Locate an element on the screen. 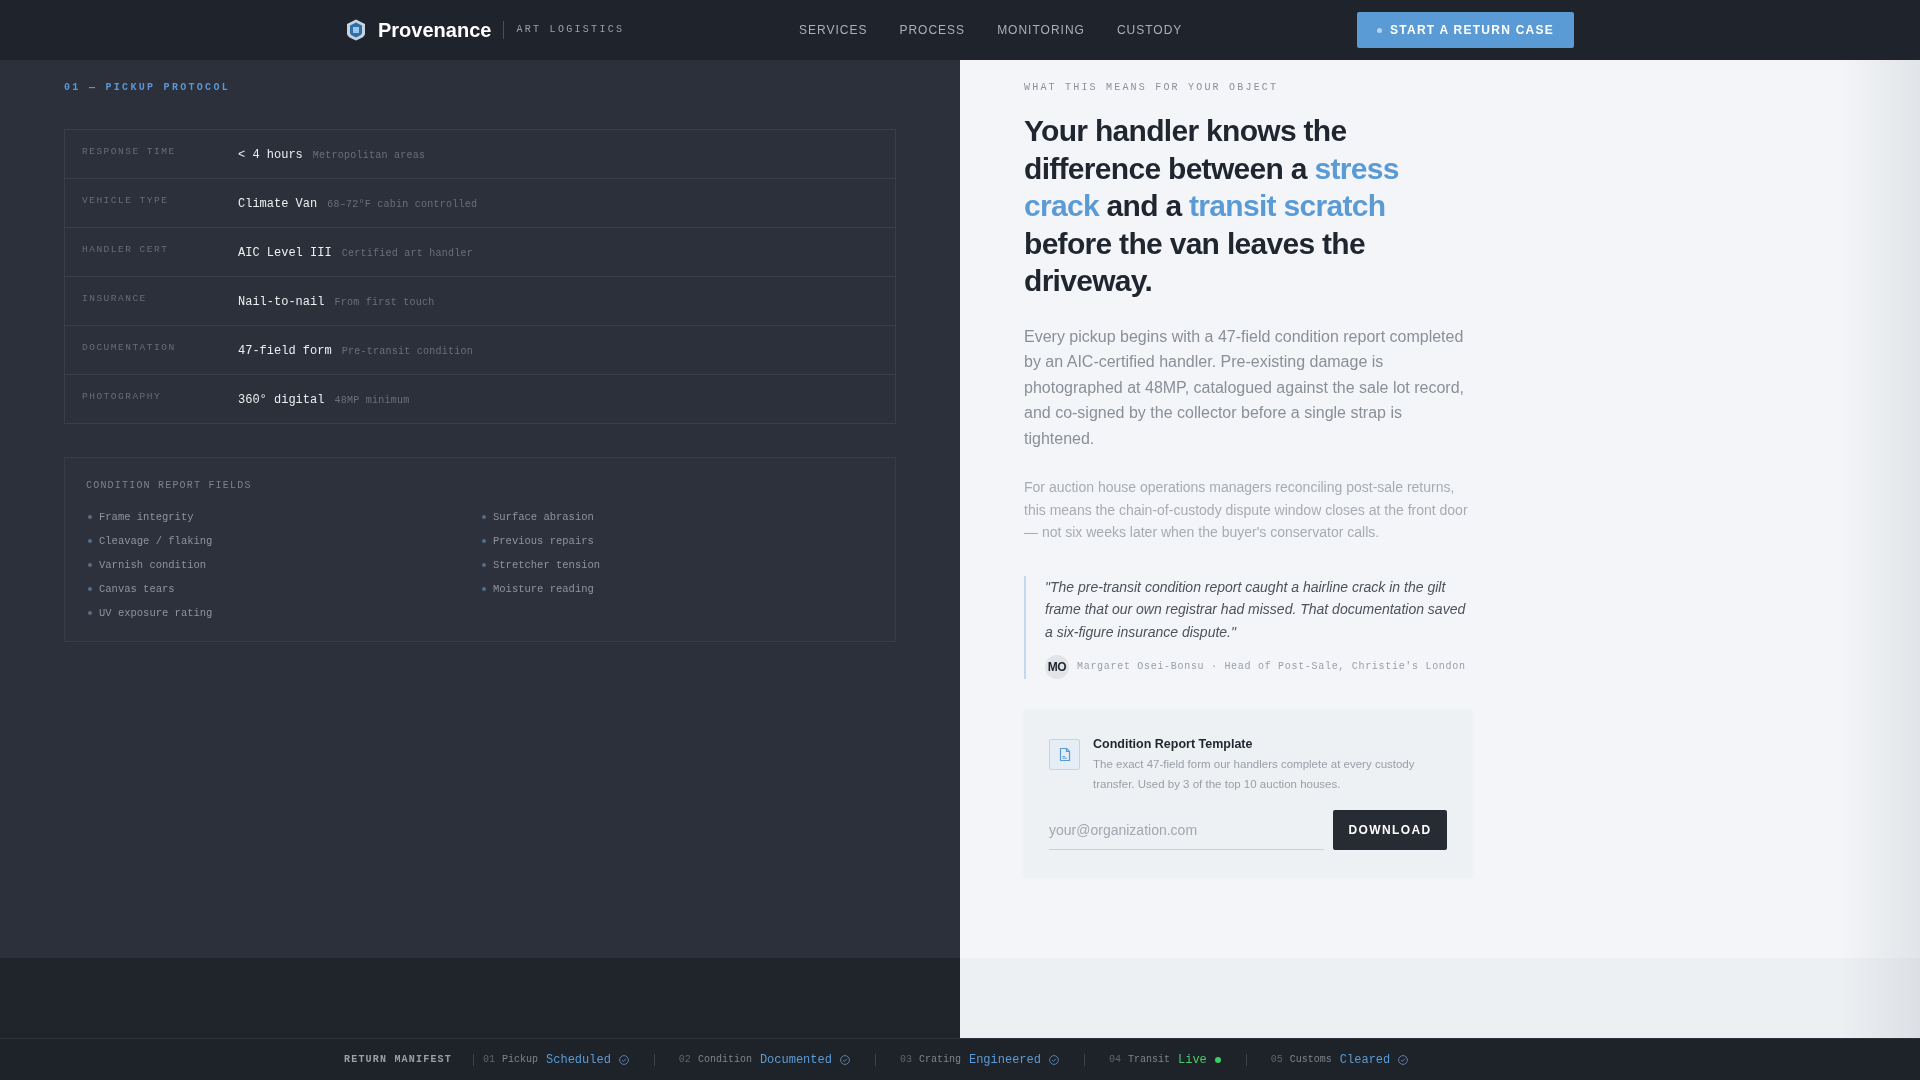  email-field: your@organization.com is located at coordinates (1186, 830).